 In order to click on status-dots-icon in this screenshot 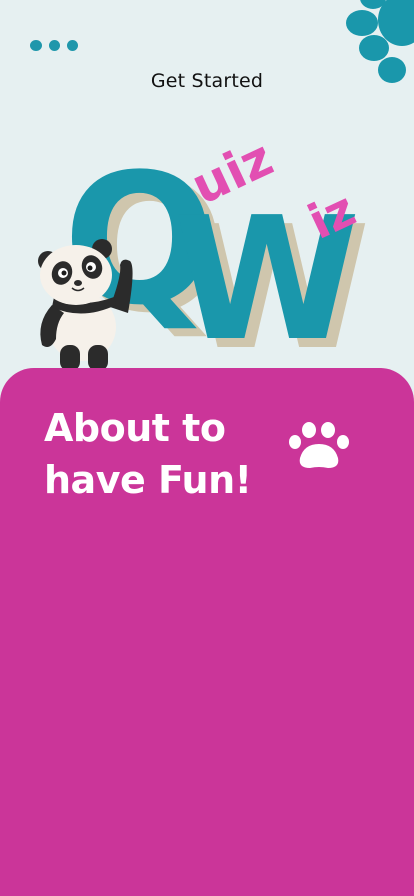, I will do `click(54, 45)`.